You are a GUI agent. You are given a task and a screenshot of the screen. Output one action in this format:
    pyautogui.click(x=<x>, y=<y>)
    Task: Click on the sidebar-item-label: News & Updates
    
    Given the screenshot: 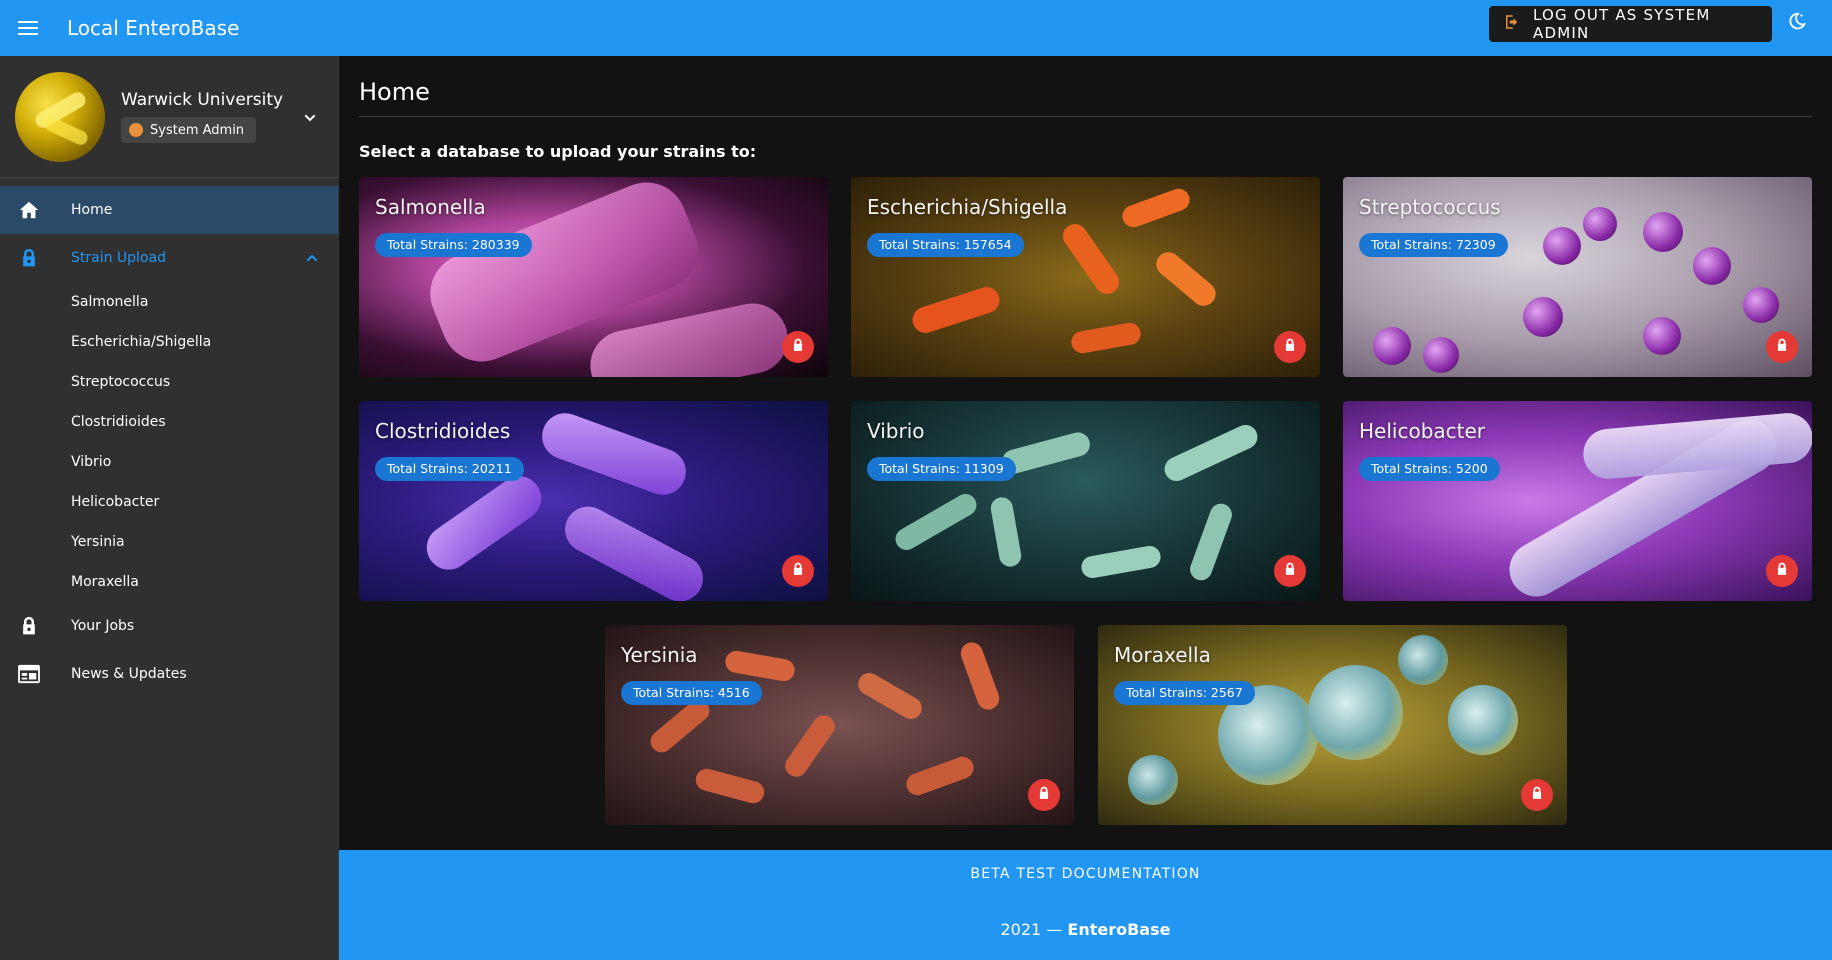 What is the action you would take?
    pyautogui.click(x=129, y=674)
    